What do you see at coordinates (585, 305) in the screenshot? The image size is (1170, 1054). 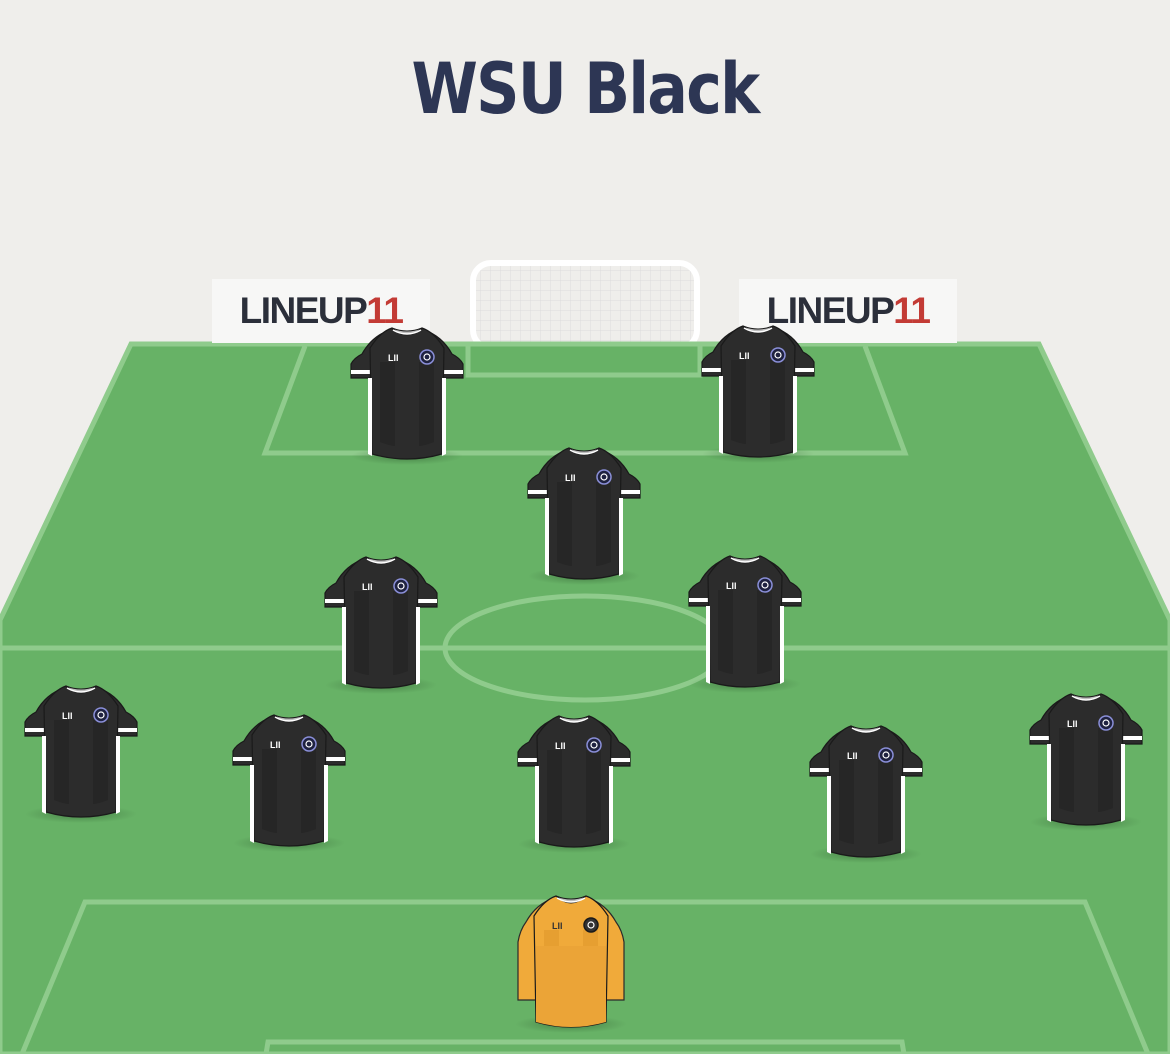 I see `goal` at bounding box center [585, 305].